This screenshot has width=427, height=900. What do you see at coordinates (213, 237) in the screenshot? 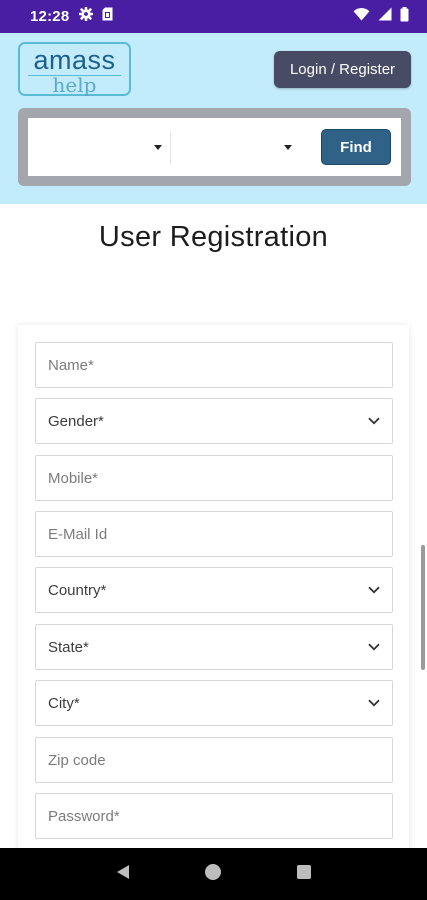
I see `page-title: User Registration` at bounding box center [213, 237].